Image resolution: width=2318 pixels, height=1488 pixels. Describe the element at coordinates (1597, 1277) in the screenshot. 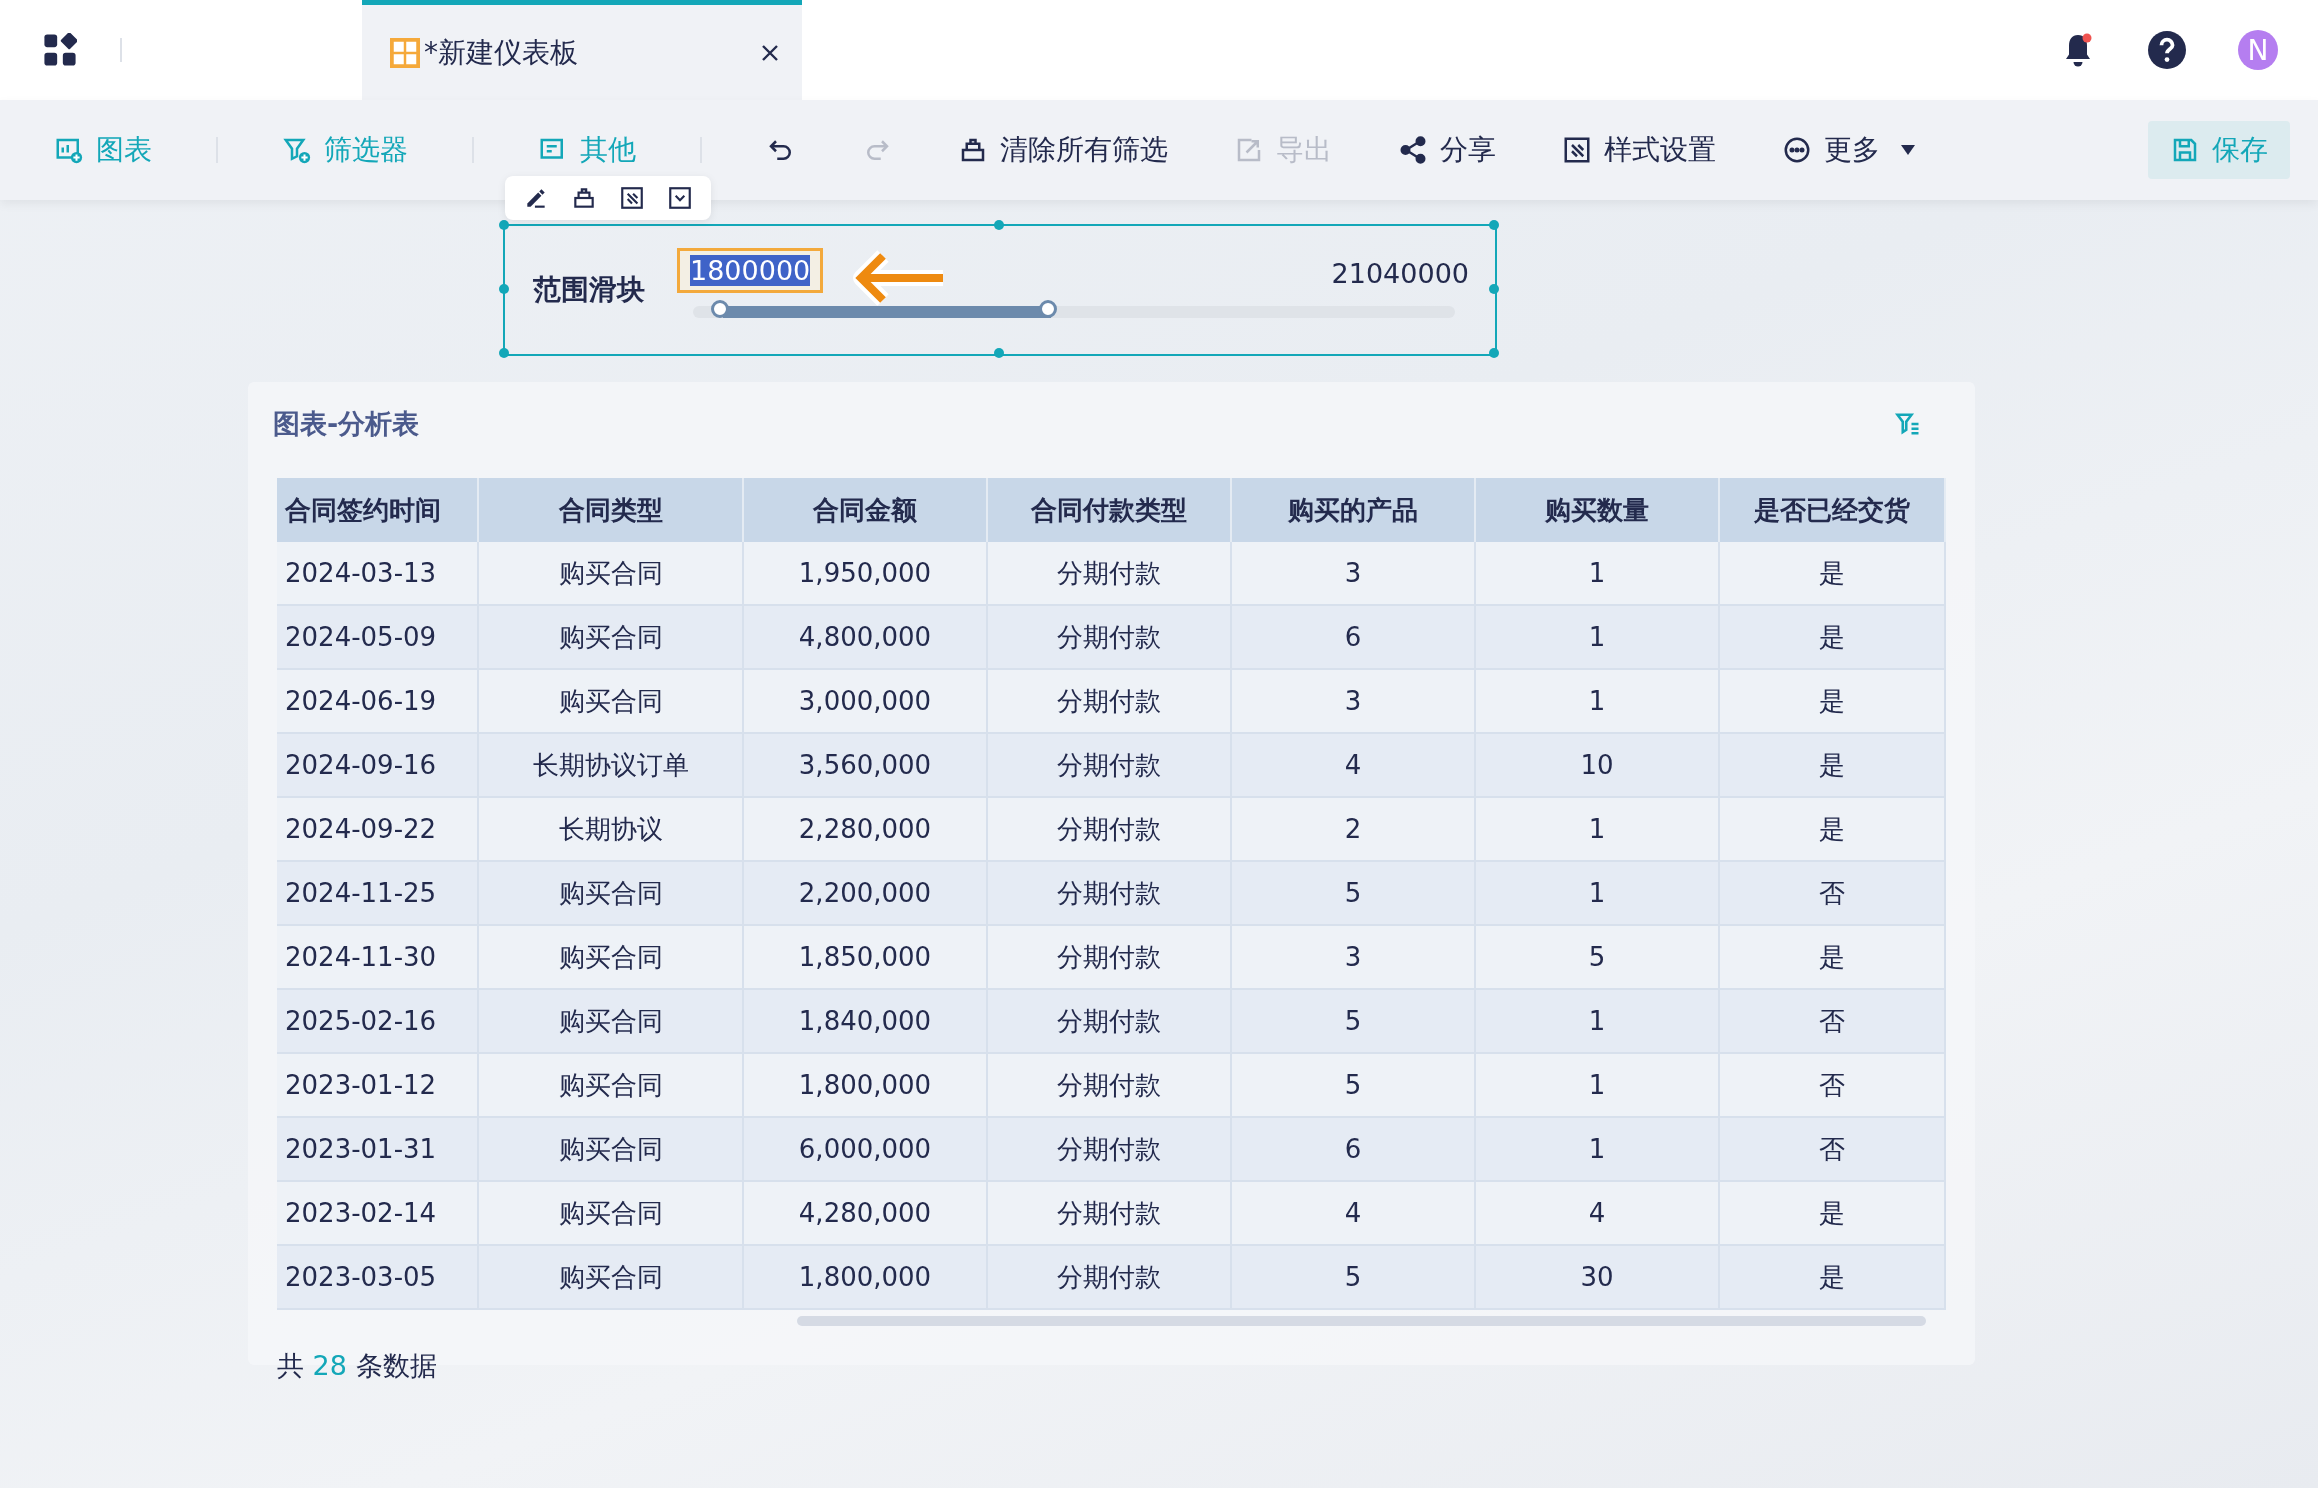

I see `table-cell: 30` at that location.